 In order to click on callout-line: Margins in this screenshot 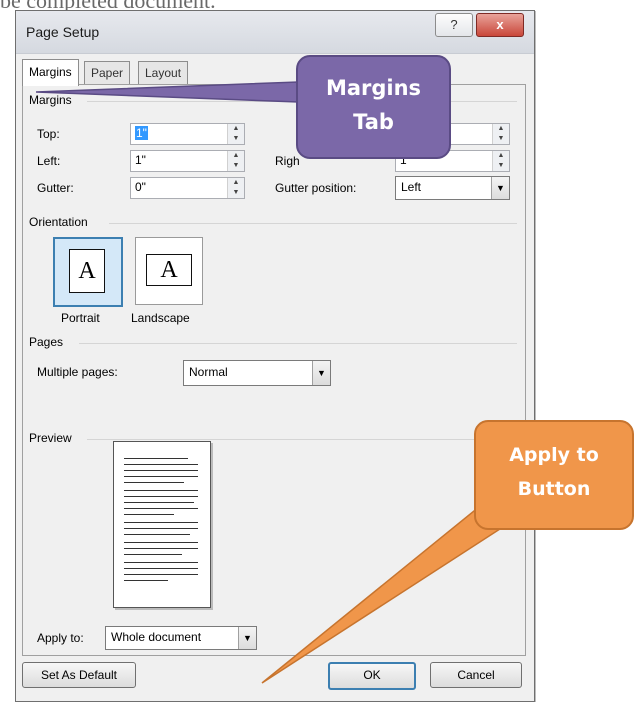, I will do `click(373, 88)`.